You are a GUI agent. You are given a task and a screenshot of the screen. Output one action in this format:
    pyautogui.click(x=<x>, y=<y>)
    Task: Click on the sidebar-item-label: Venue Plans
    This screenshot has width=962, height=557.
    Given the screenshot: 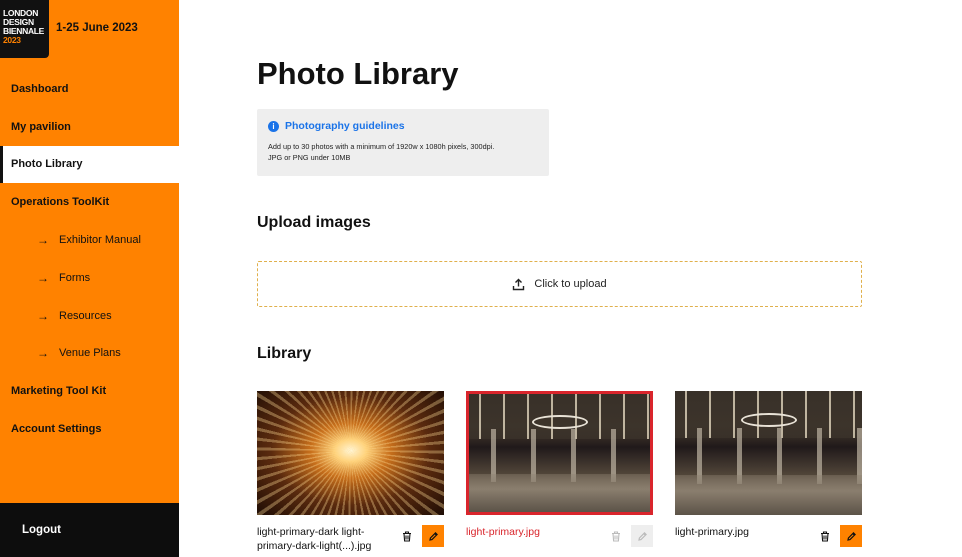 What is the action you would take?
    pyautogui.click(x=90, y=353)
    